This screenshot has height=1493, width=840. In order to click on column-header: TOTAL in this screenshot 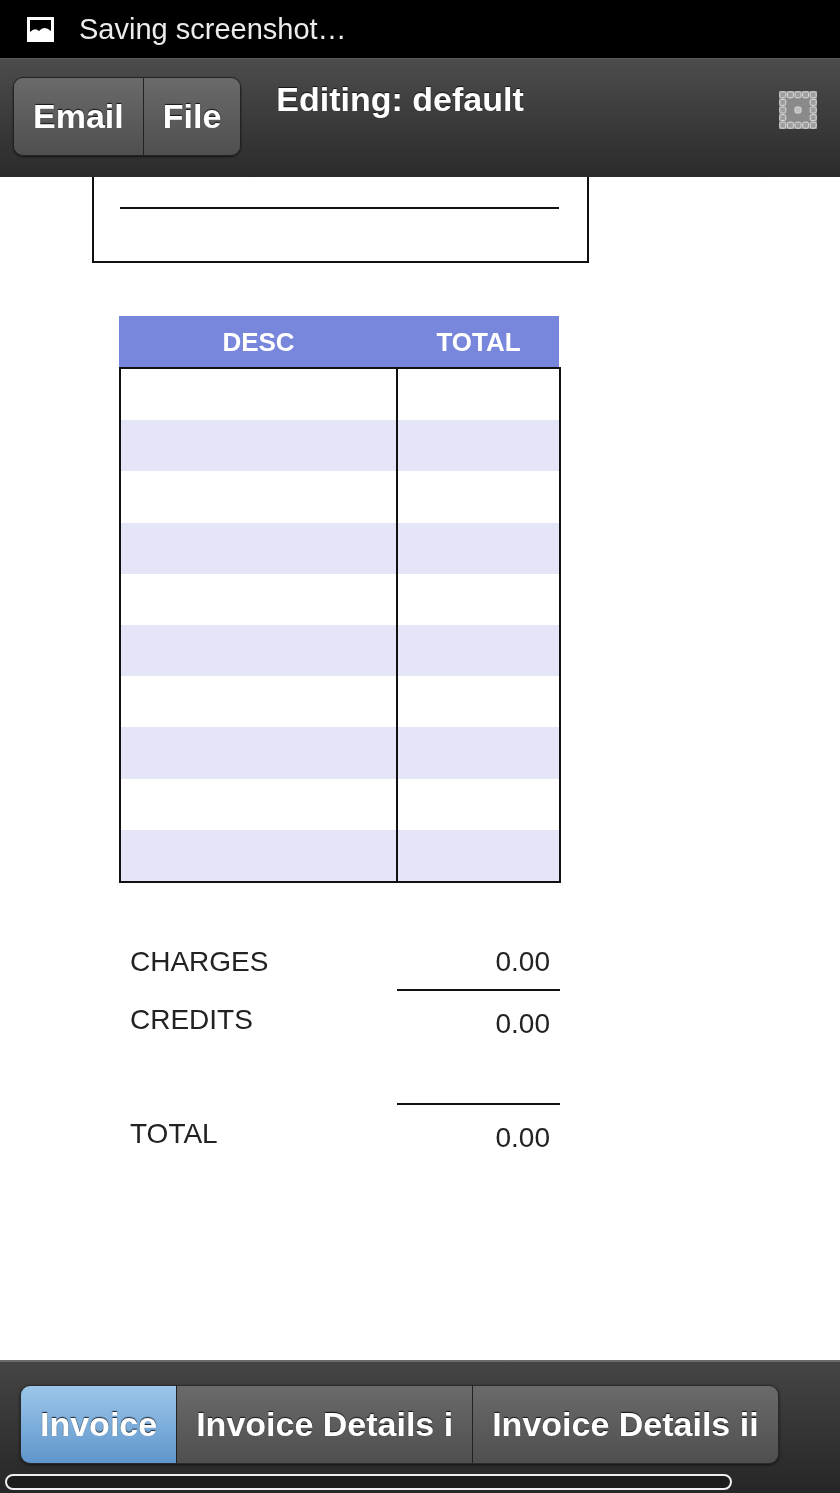, I will do `click(478, 341)`.